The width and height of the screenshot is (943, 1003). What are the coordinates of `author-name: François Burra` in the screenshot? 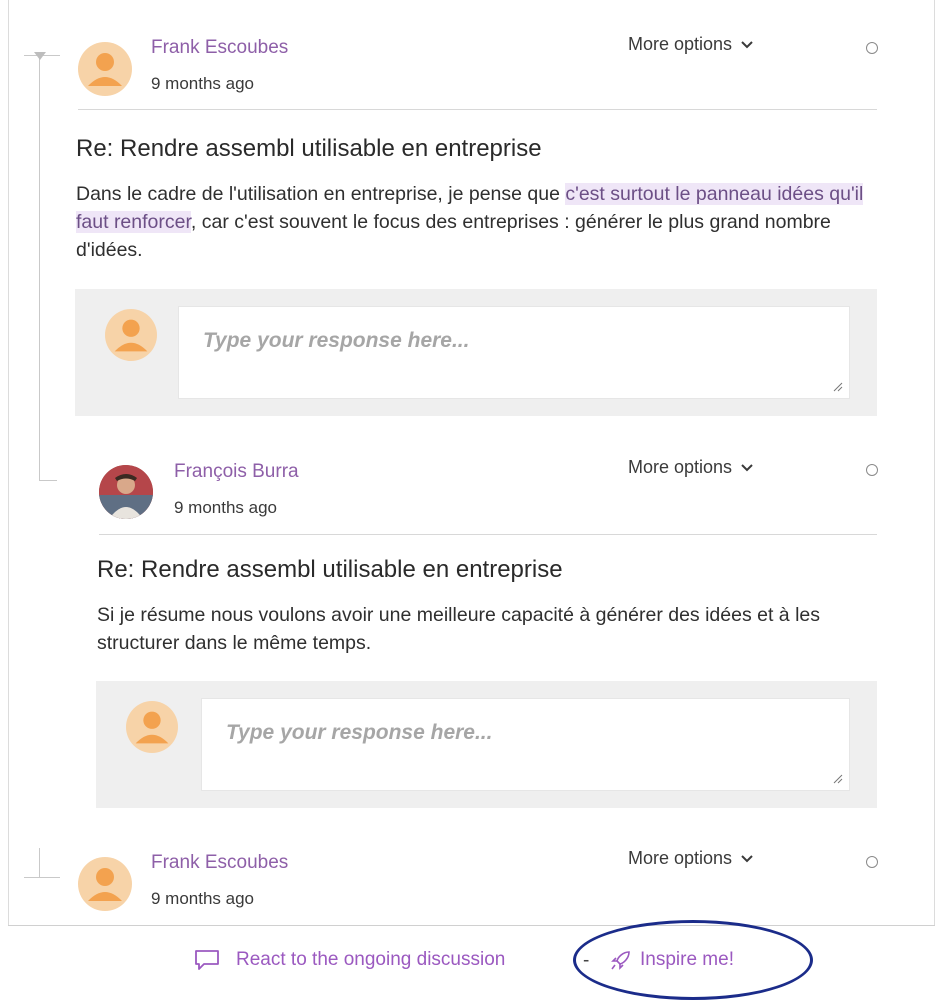 It's located at (236, 472).